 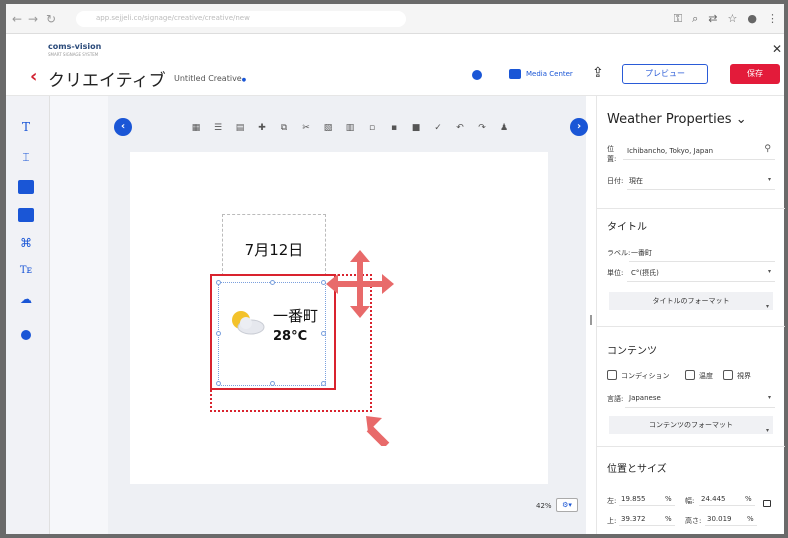 I want to click on cut-icon: ✂, so click(x=306, y=128).